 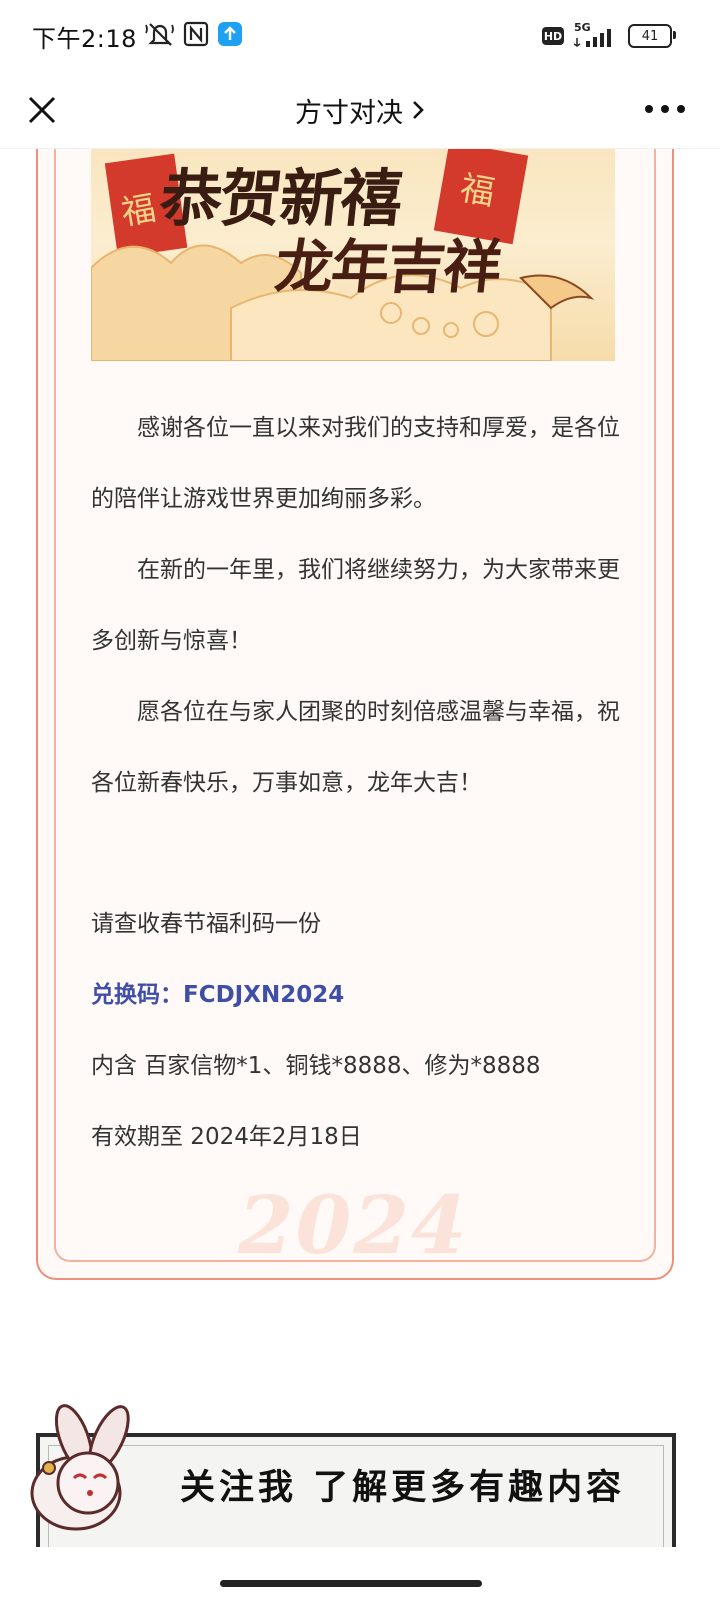 I want to click on new-year-banner-image: 福 福 恭贺新禧 龙年吉祥, so click(x=353, y=254).